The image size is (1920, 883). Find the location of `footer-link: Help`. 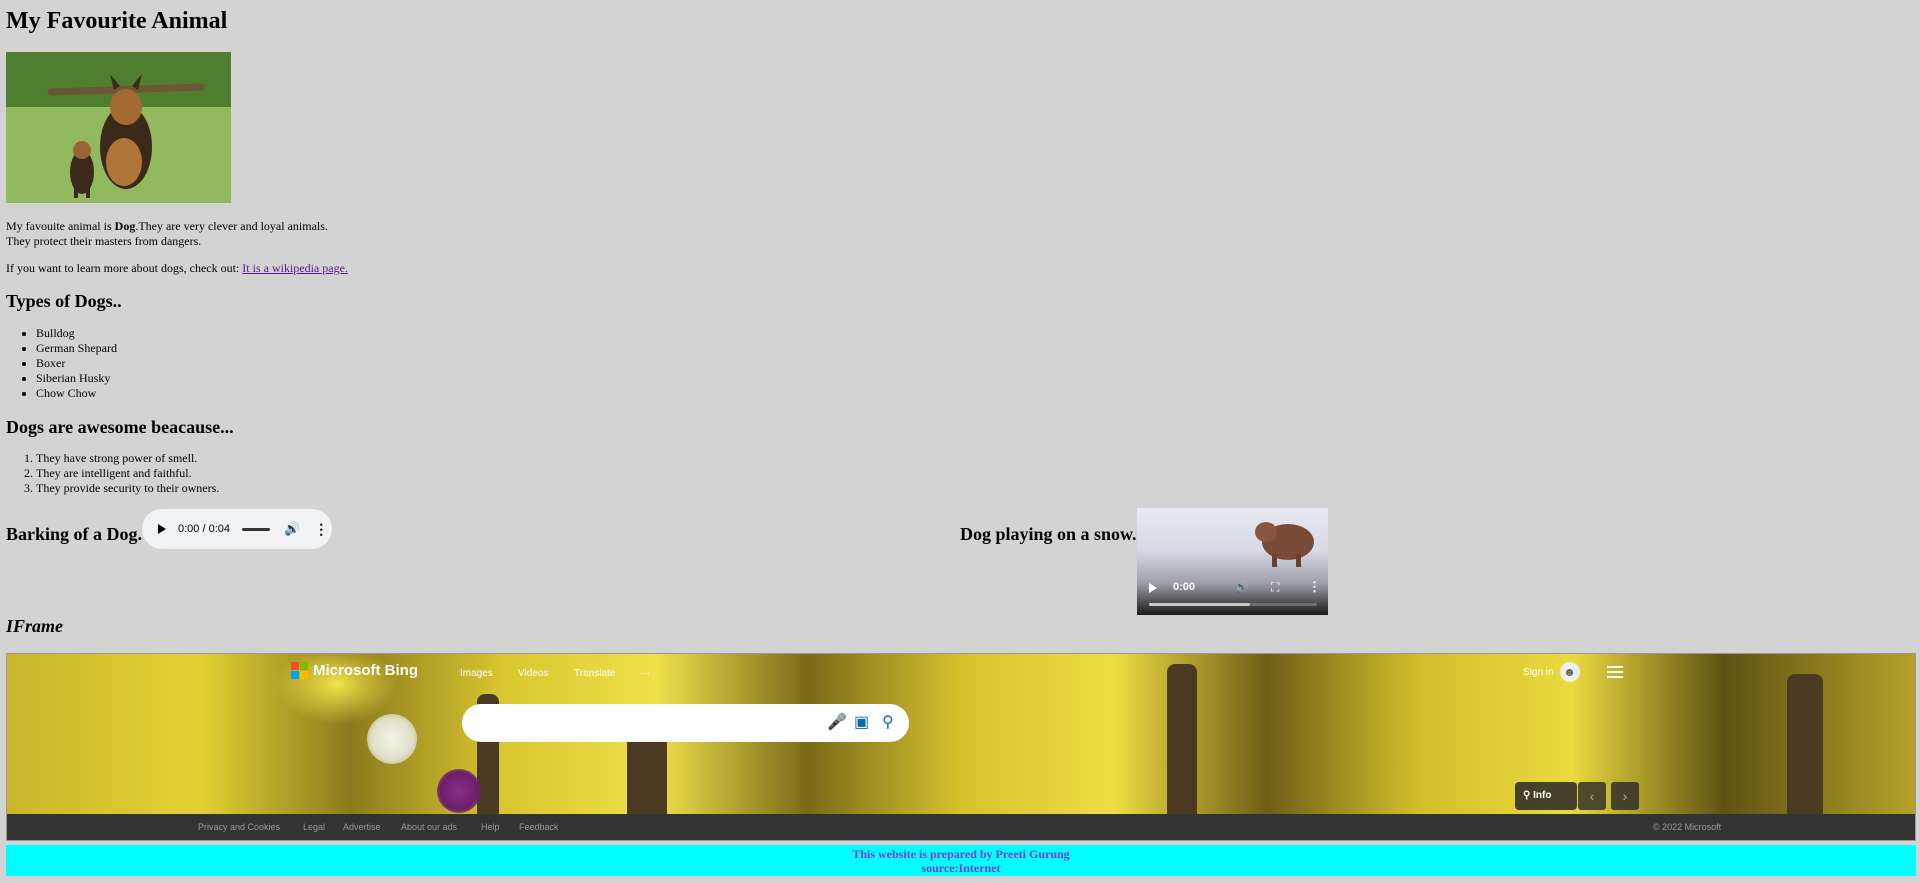

footer-link: Help is located at coordinates (490, 827).